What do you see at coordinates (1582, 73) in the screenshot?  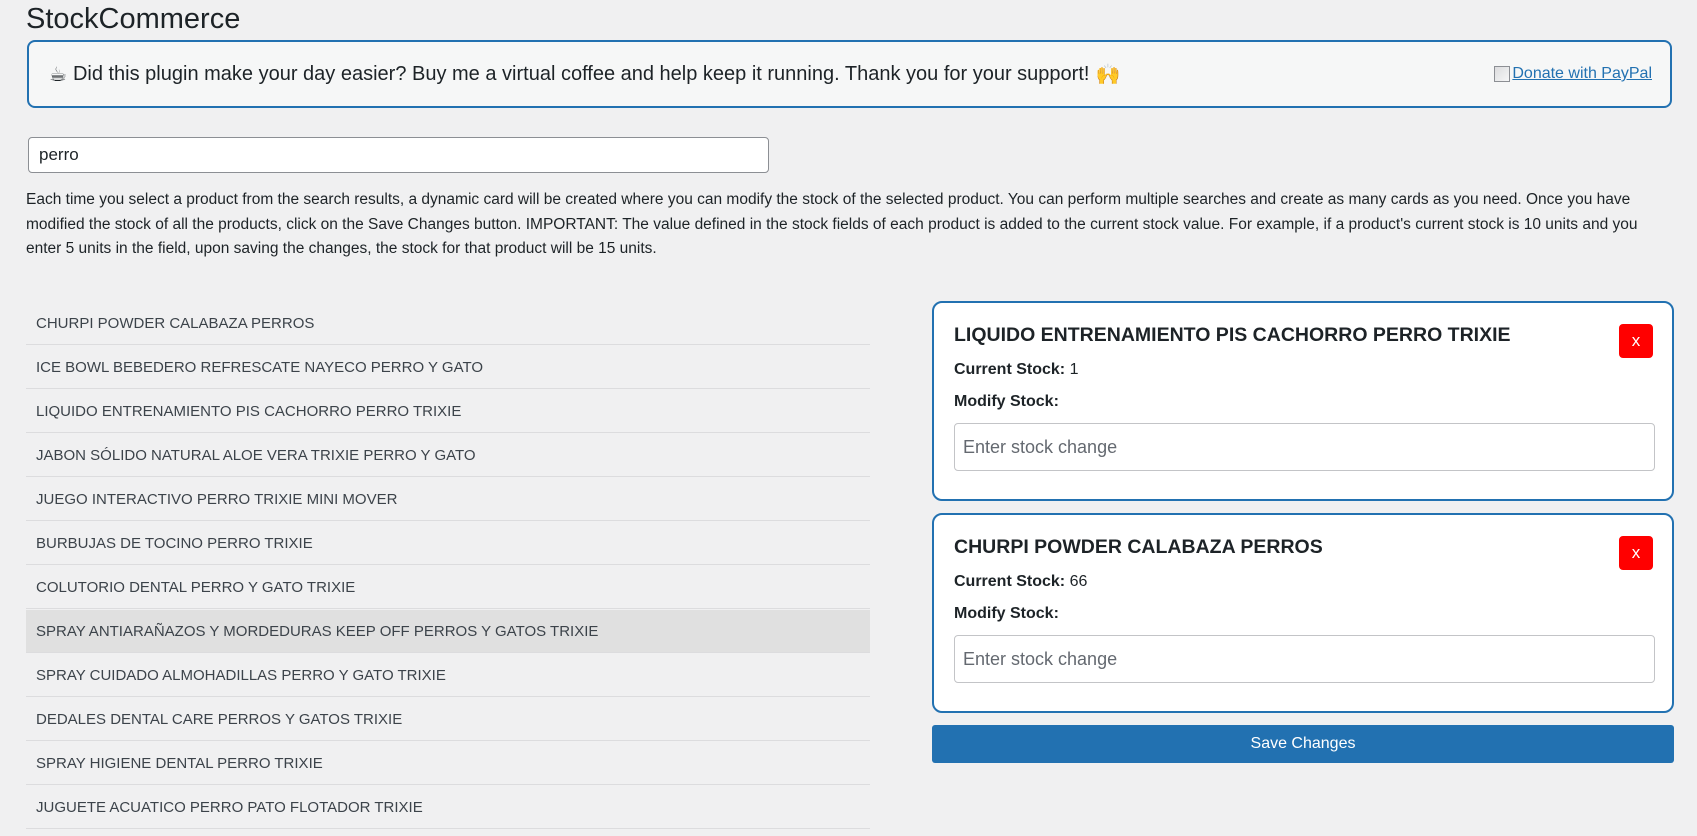 I see `paypal-link-label: Donate with PayPal` at bounding box center [1582, 73].